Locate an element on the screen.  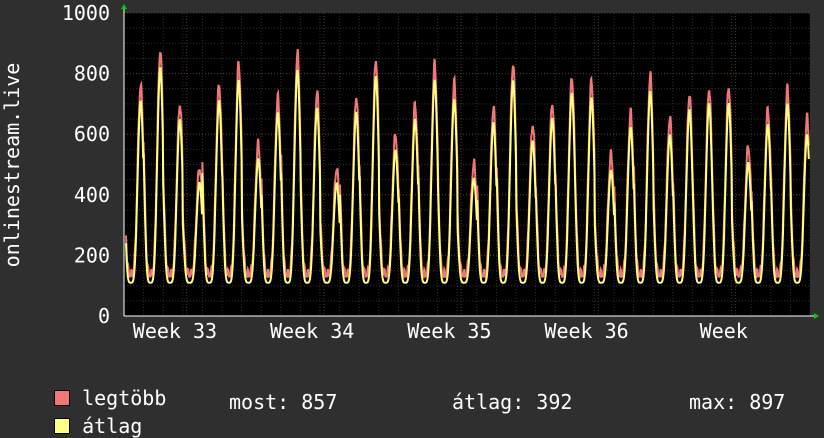
y-tick-label: 0 is located at coordinates (104, 316).